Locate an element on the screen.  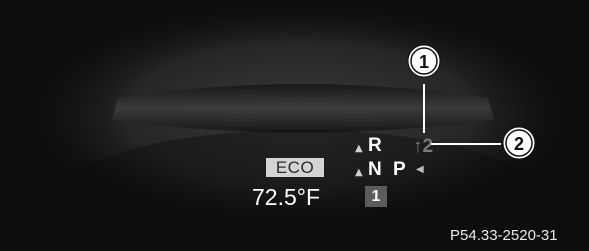
callout-lines: 1 2 is located at coordinates (471, 102).